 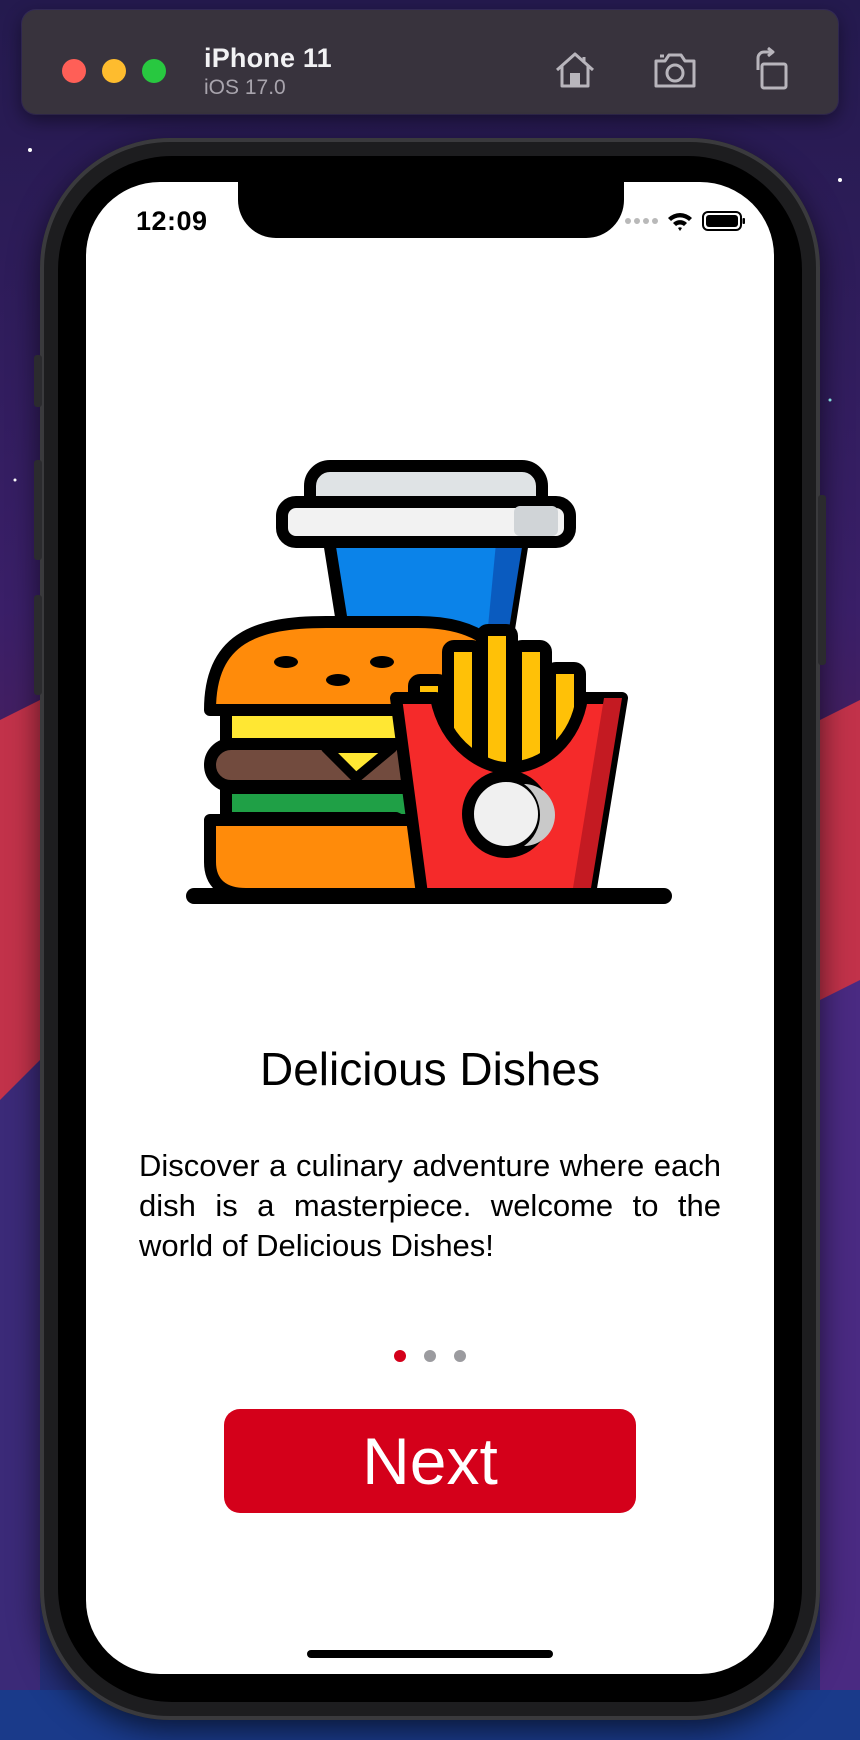 What do you see at coordinates (268, 58) in the screenshot?
I see `device-name: iPhone 11` at bounding box center [268, 58].